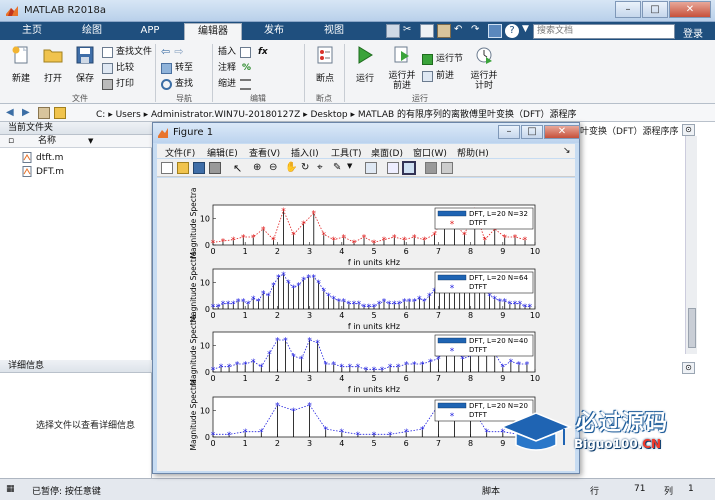 This screenshot has width=715, height=500. I want to click on menu-window: 窗口(W), so click(430, 152).